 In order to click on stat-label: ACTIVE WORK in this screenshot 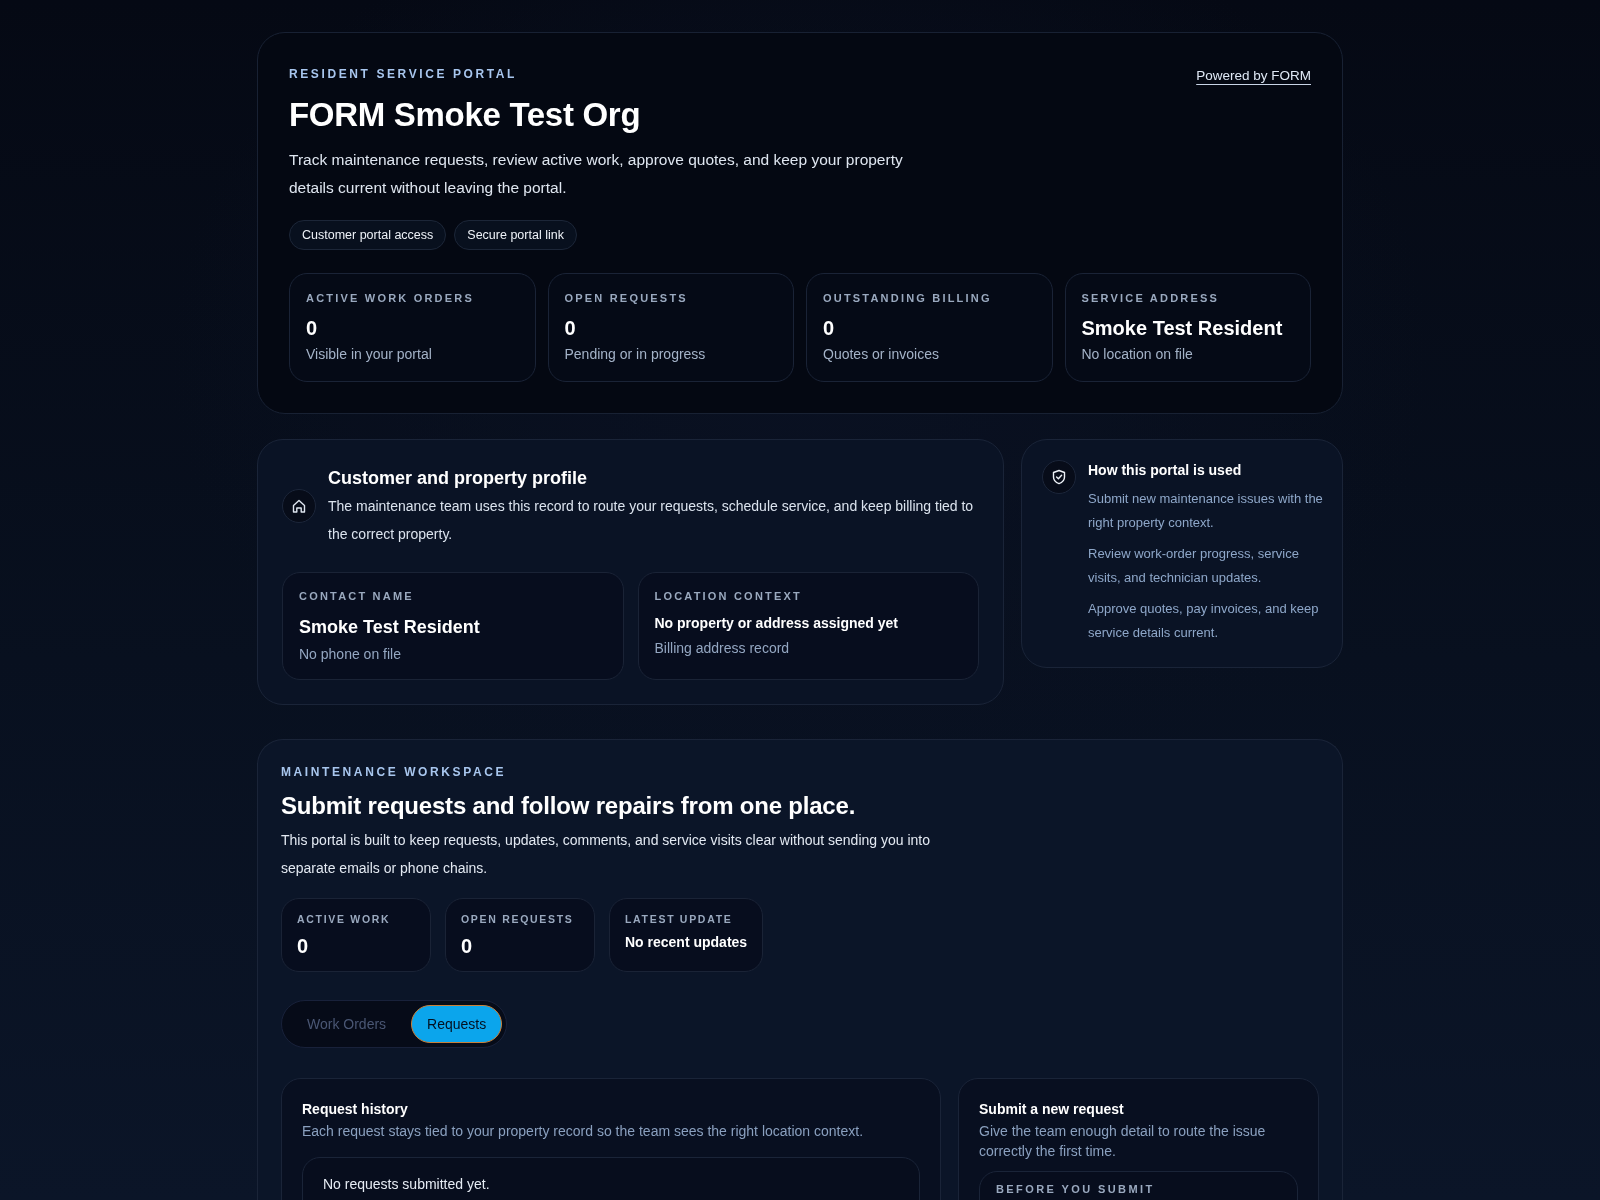, I will do `click(344, 919)`.